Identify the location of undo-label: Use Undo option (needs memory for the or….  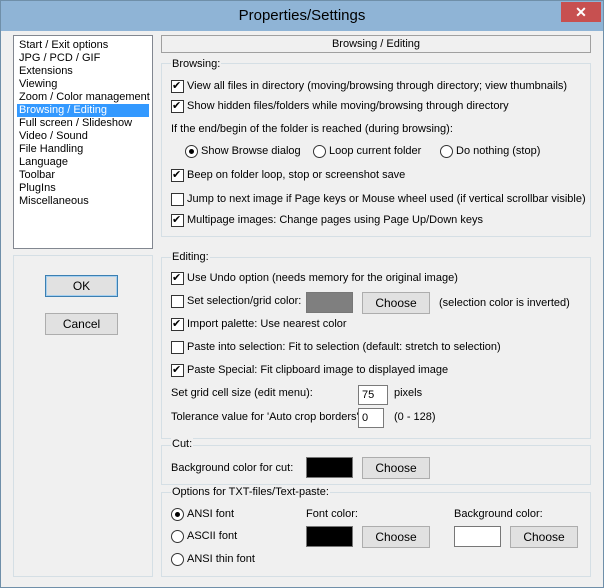
(322, 278).